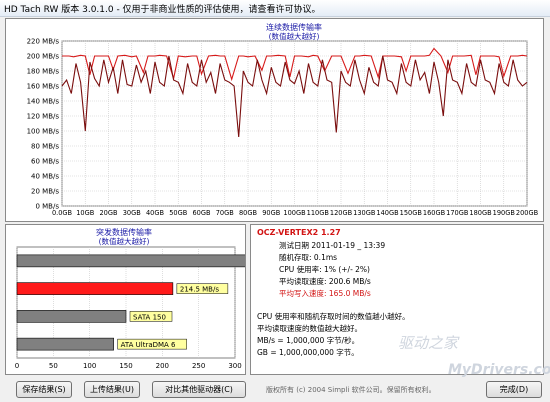 The height and width of the screenshot is (402, 550). What do you see at coordinates (225, 213) in the screenshot?
I see `seq-x-tick-label: 70GB` at bounding box center [225, 213].